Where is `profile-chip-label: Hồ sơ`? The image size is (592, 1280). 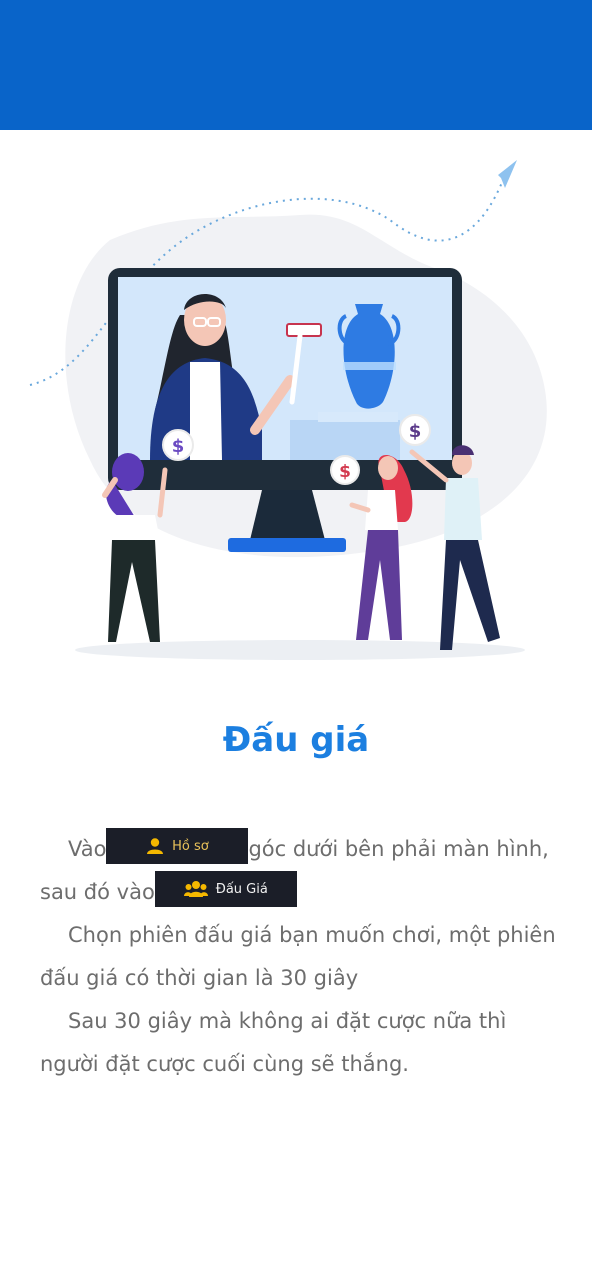 profile-chip-label: Hồ sơ is located at coordinates (190, 846).